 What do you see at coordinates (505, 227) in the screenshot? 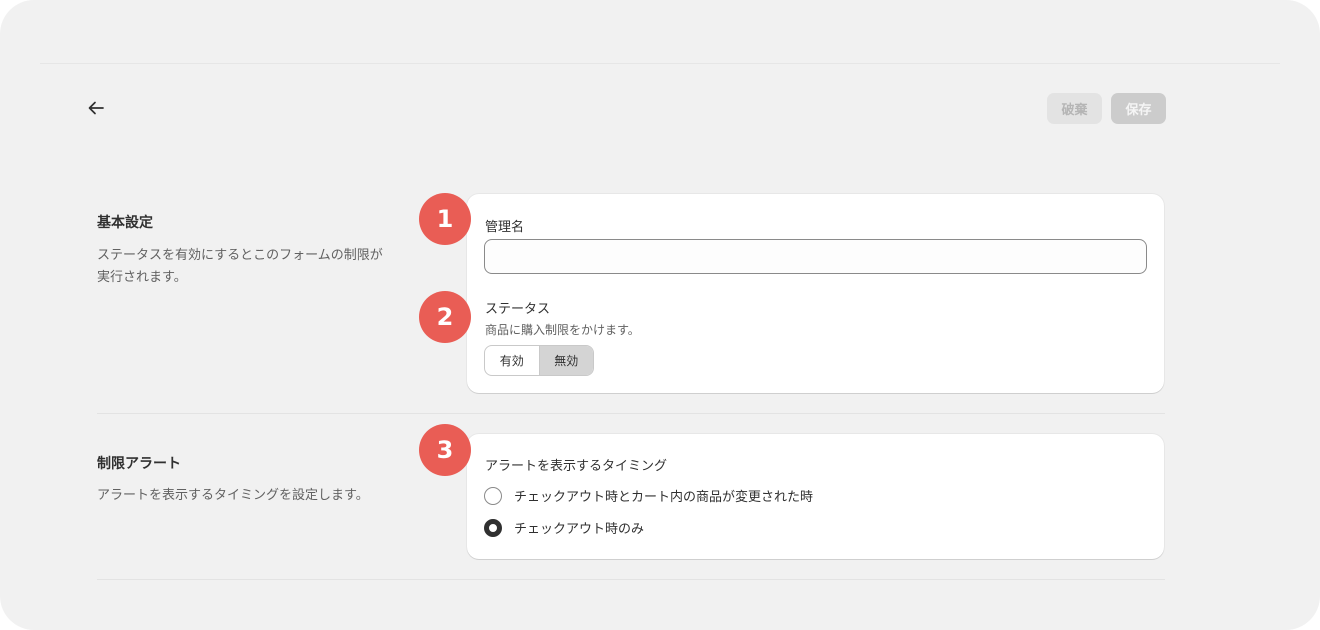
I see `name-field-label: 管理名` at bounding box center [505, 227].